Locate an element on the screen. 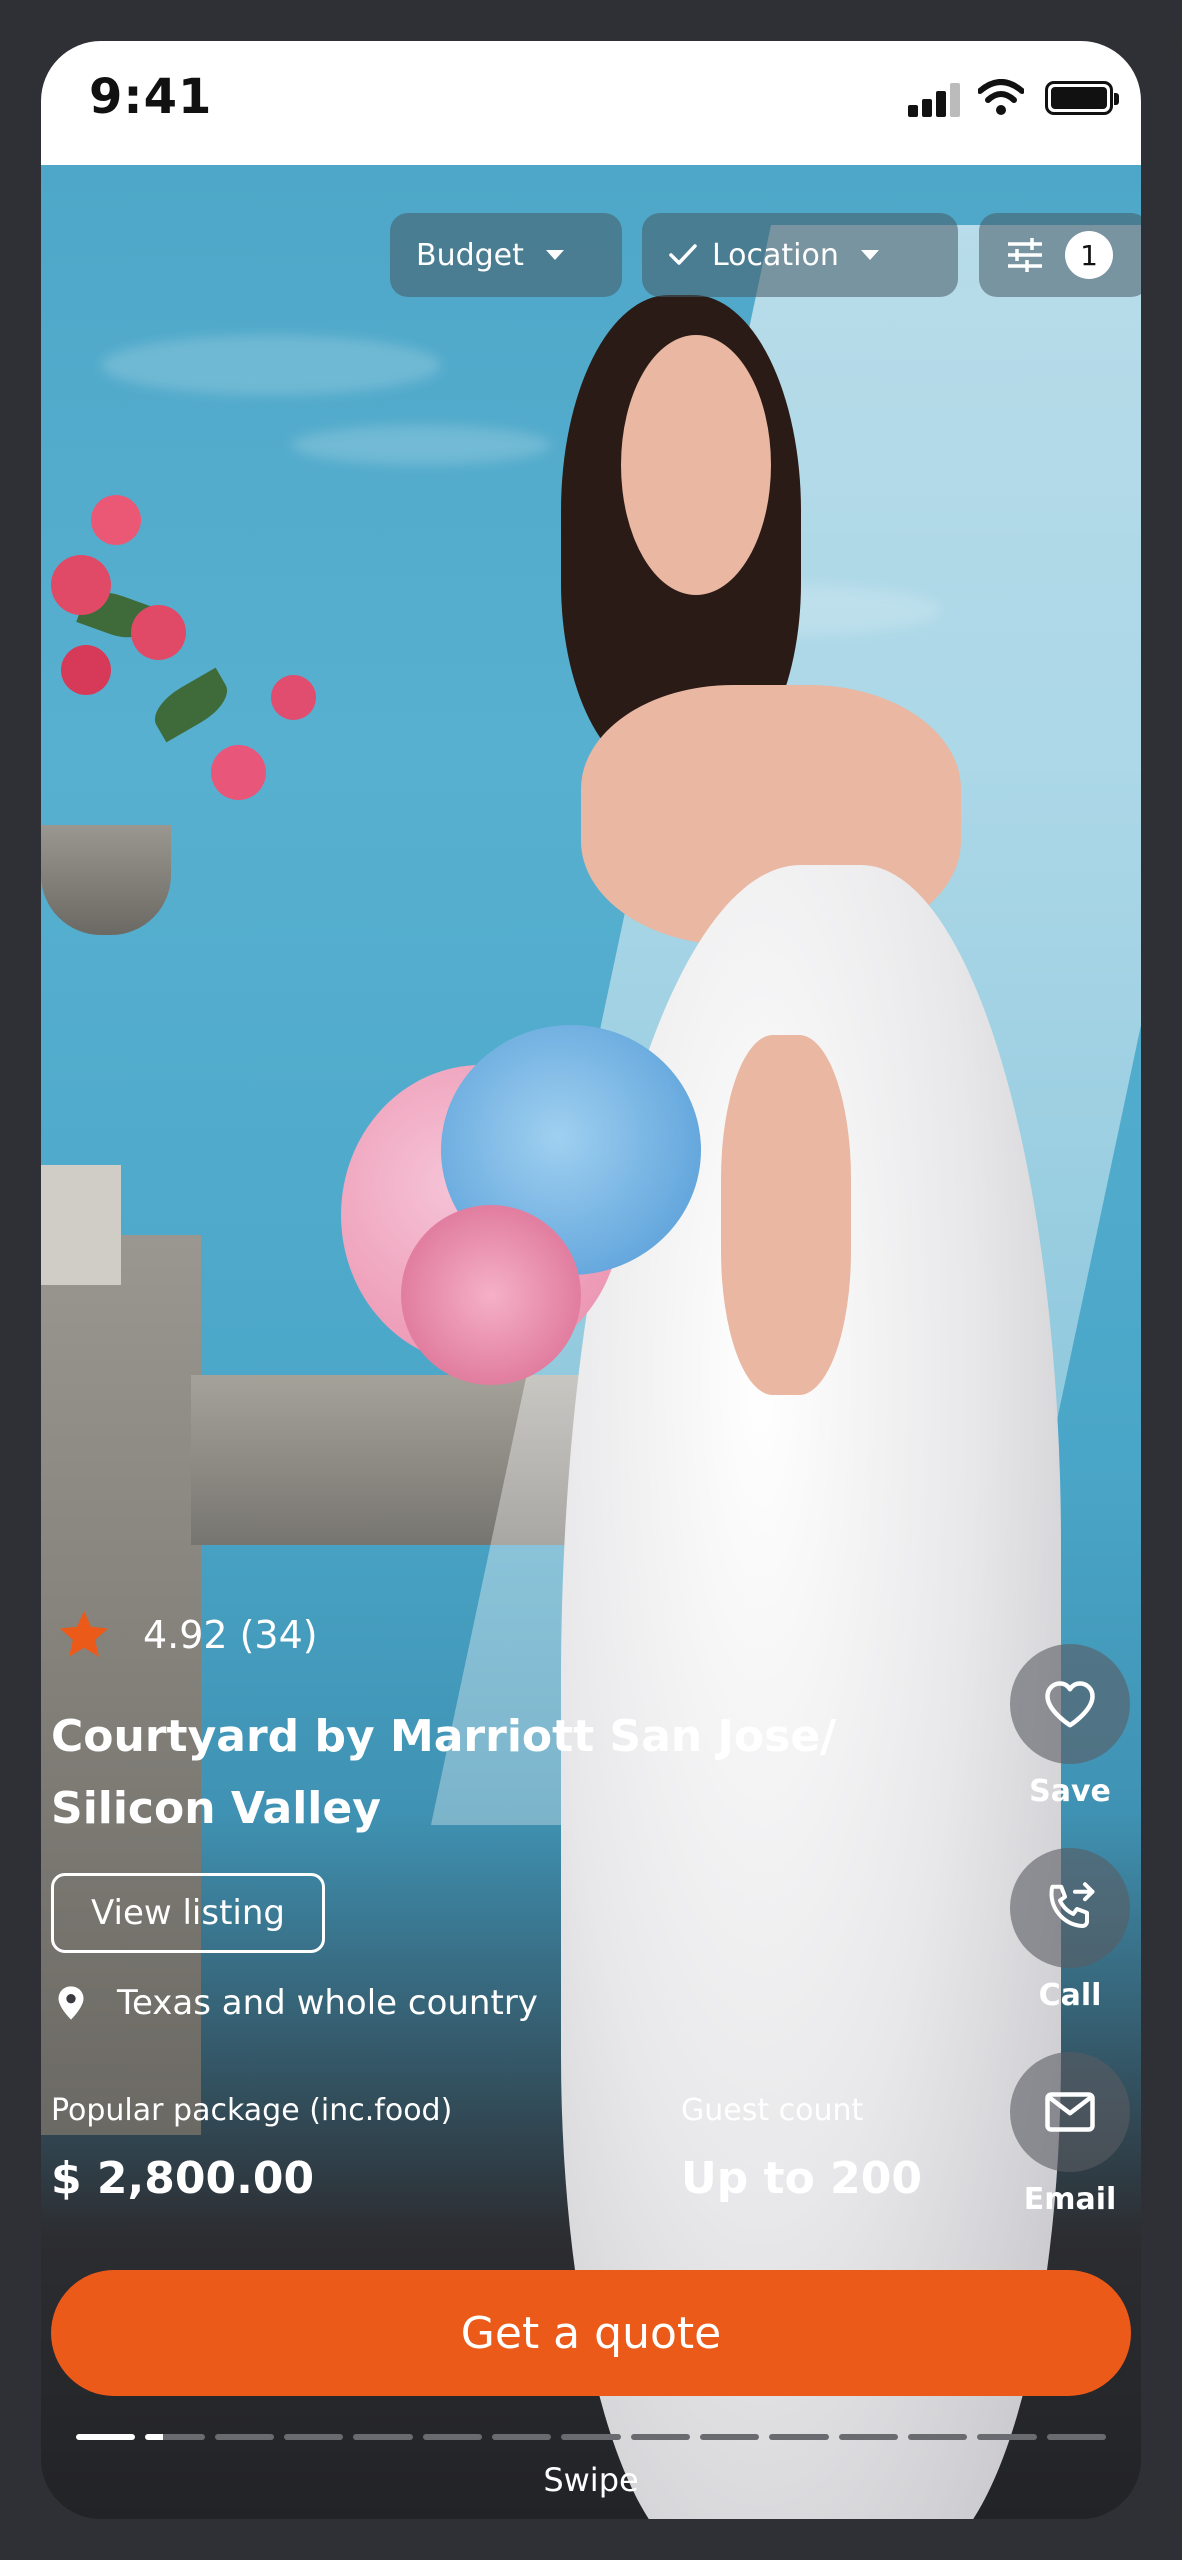 Image resolution: width=1182 pixels, height=2560 pixels. email-button: Email is located at coordinates (1070, 2134).